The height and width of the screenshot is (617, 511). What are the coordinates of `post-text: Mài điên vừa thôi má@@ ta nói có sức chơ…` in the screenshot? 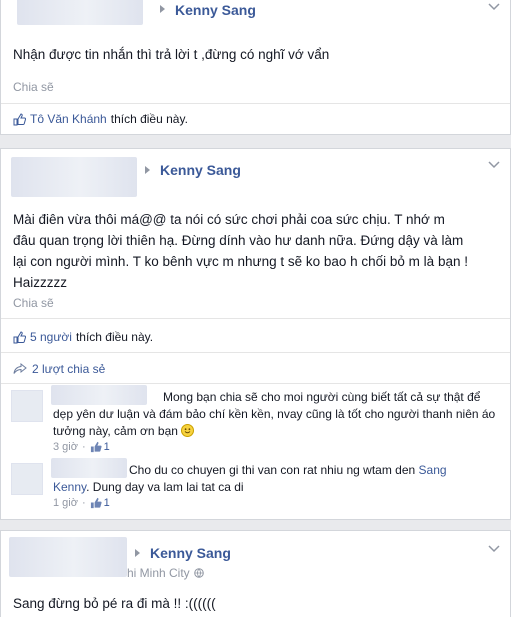 It's located at (240, 251).